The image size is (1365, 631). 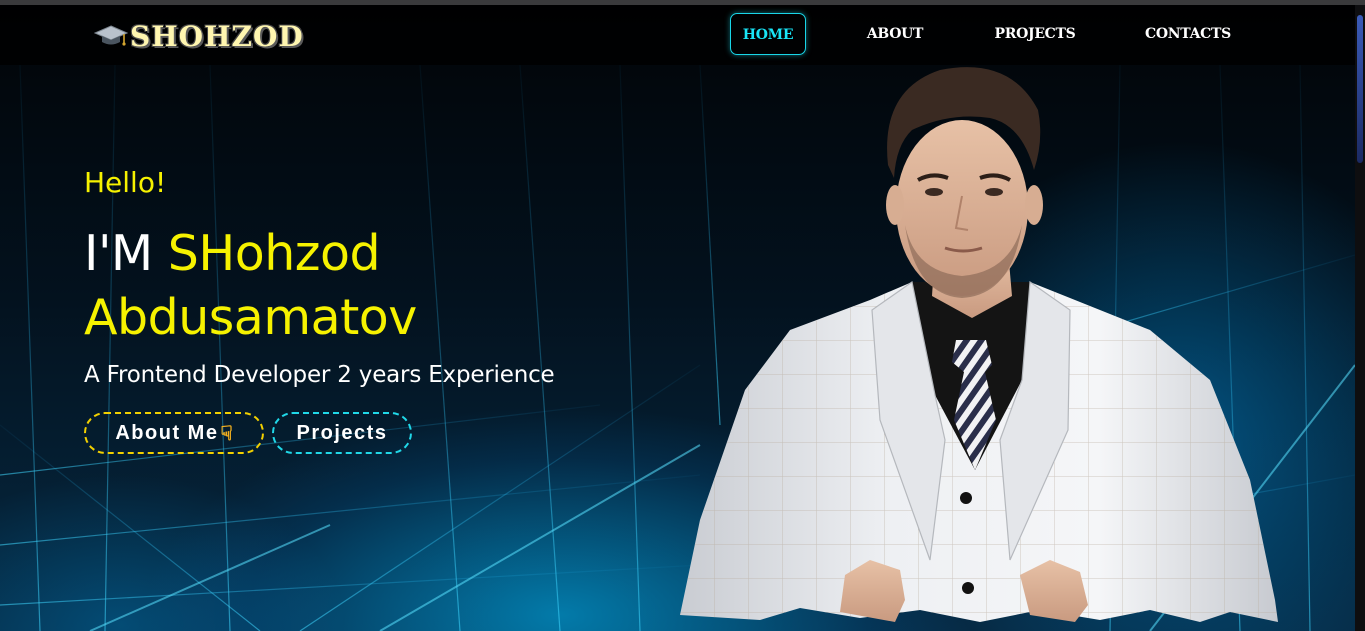 What do you see at coordinates (250, 317) in the screenshot?
I see `hero-name-last: Abdusamatov` at bounding box center [250, 317].